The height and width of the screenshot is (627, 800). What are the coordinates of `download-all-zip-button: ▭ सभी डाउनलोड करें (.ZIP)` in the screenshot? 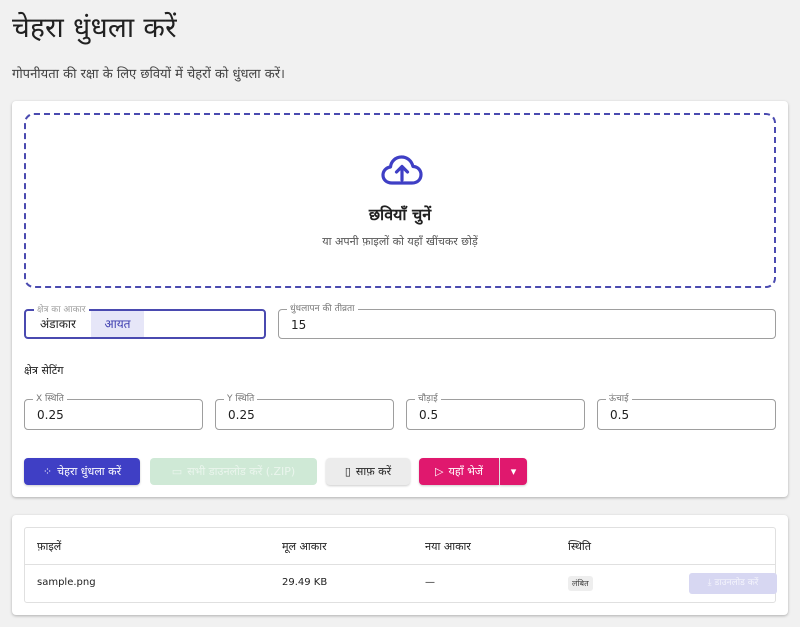 It's located at (233, 471).